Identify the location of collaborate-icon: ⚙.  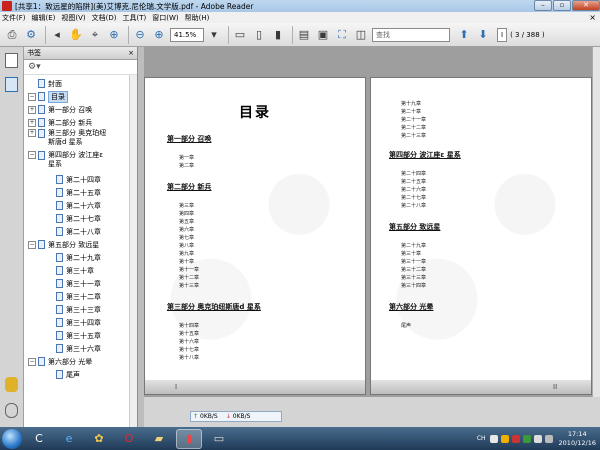
(31, 35).